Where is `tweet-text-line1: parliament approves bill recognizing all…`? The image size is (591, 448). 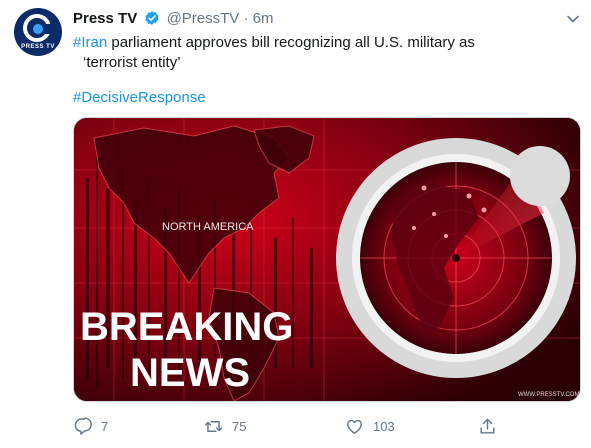 tweet-text-line1: parliament approves bill recognizing all… is located at coordinates (291, 42).